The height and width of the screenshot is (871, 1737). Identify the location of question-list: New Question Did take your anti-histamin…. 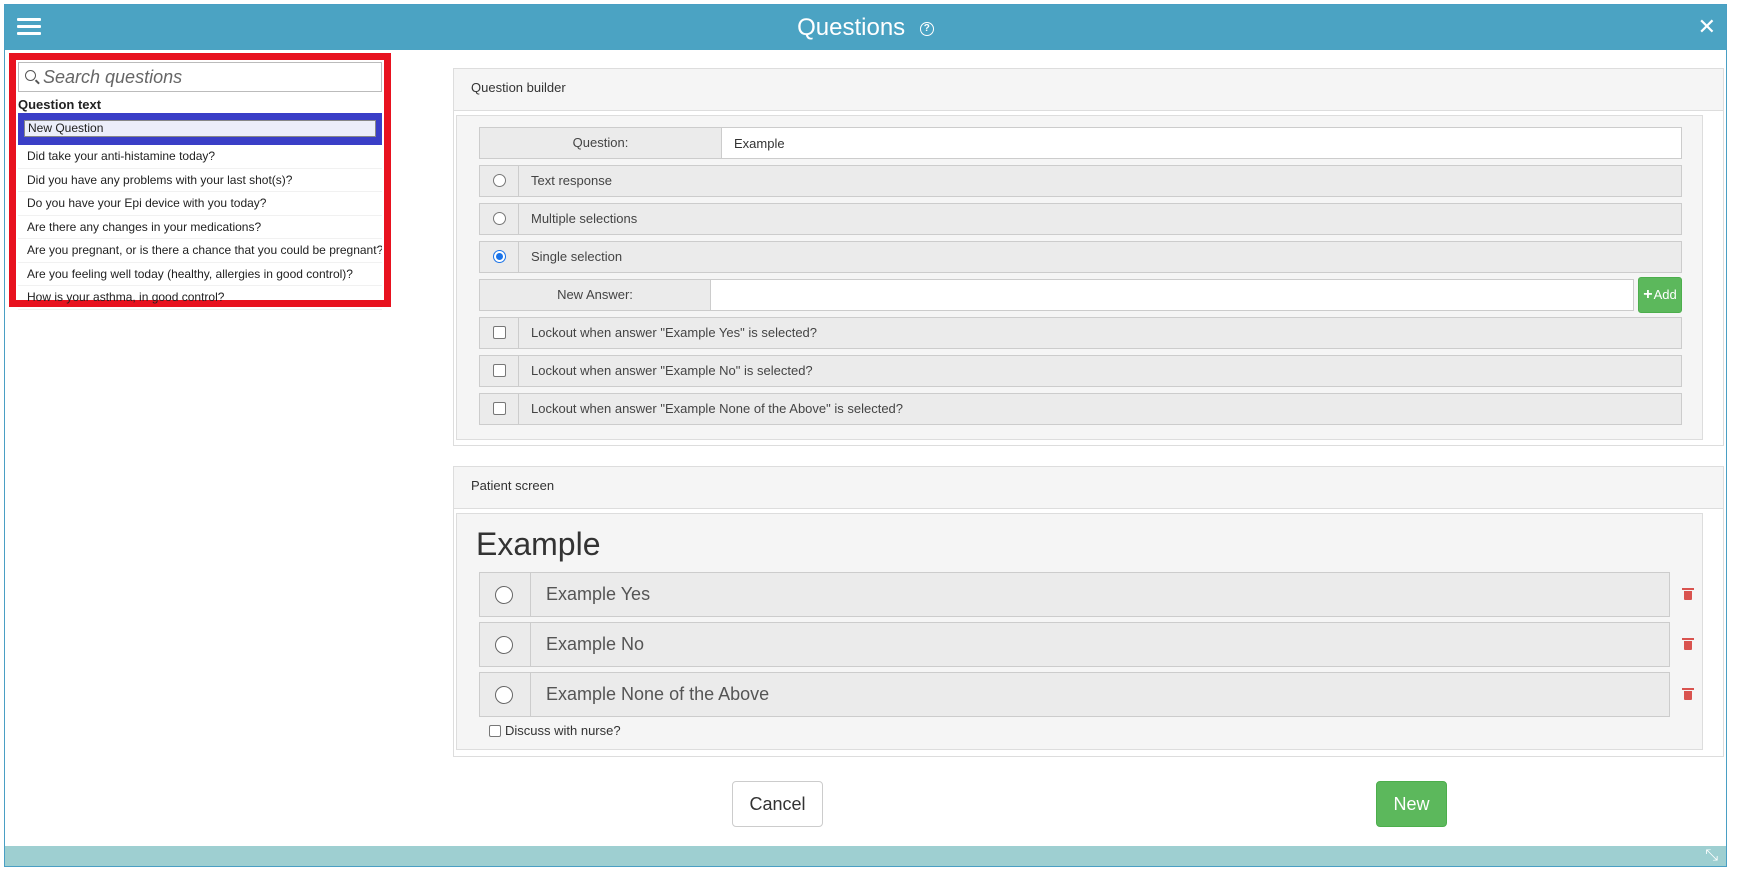
(200, 211).